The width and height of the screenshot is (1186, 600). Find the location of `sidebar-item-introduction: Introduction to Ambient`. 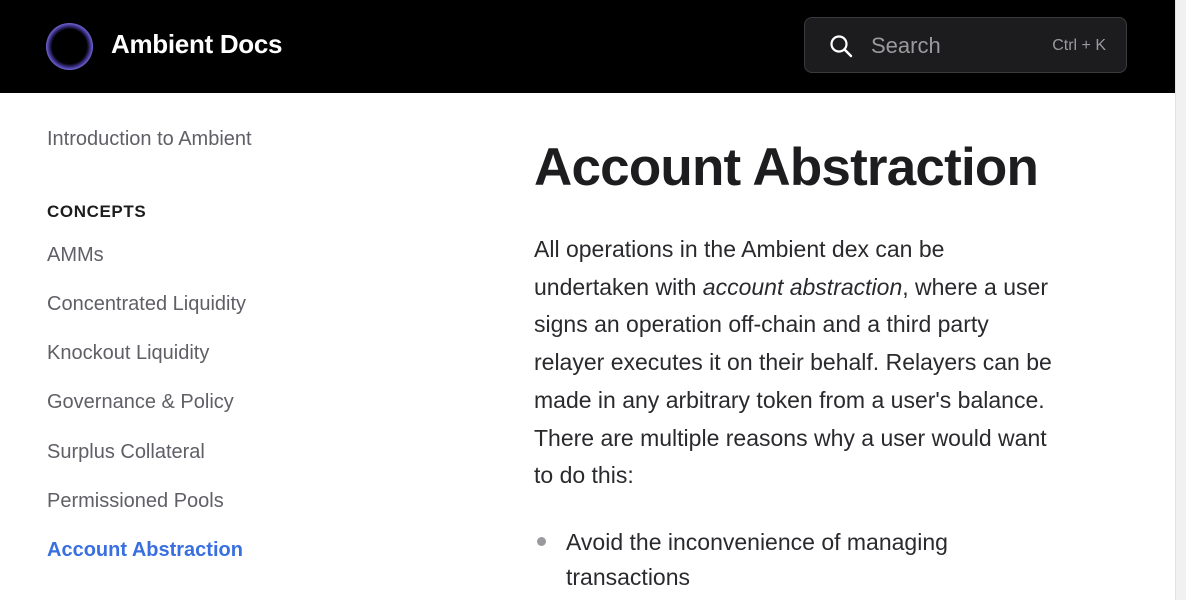

sidebar-item-introduction: Introduction to Ambient is located at coordinates (149, 139).